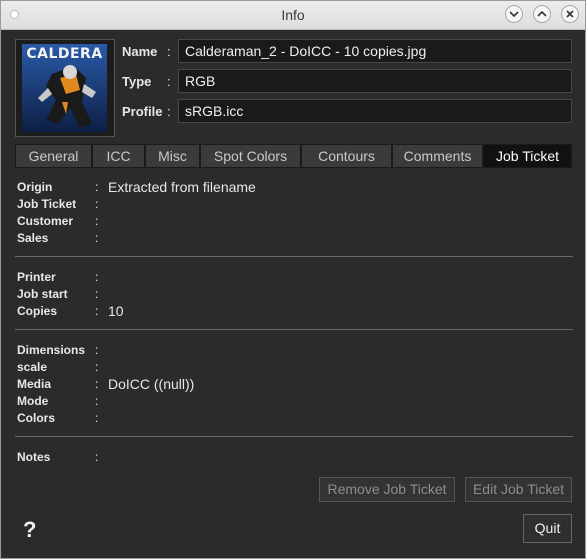 The height and width of the screenshot is (559, 586). I want to click on mode-colon: :, so click(97, 401).